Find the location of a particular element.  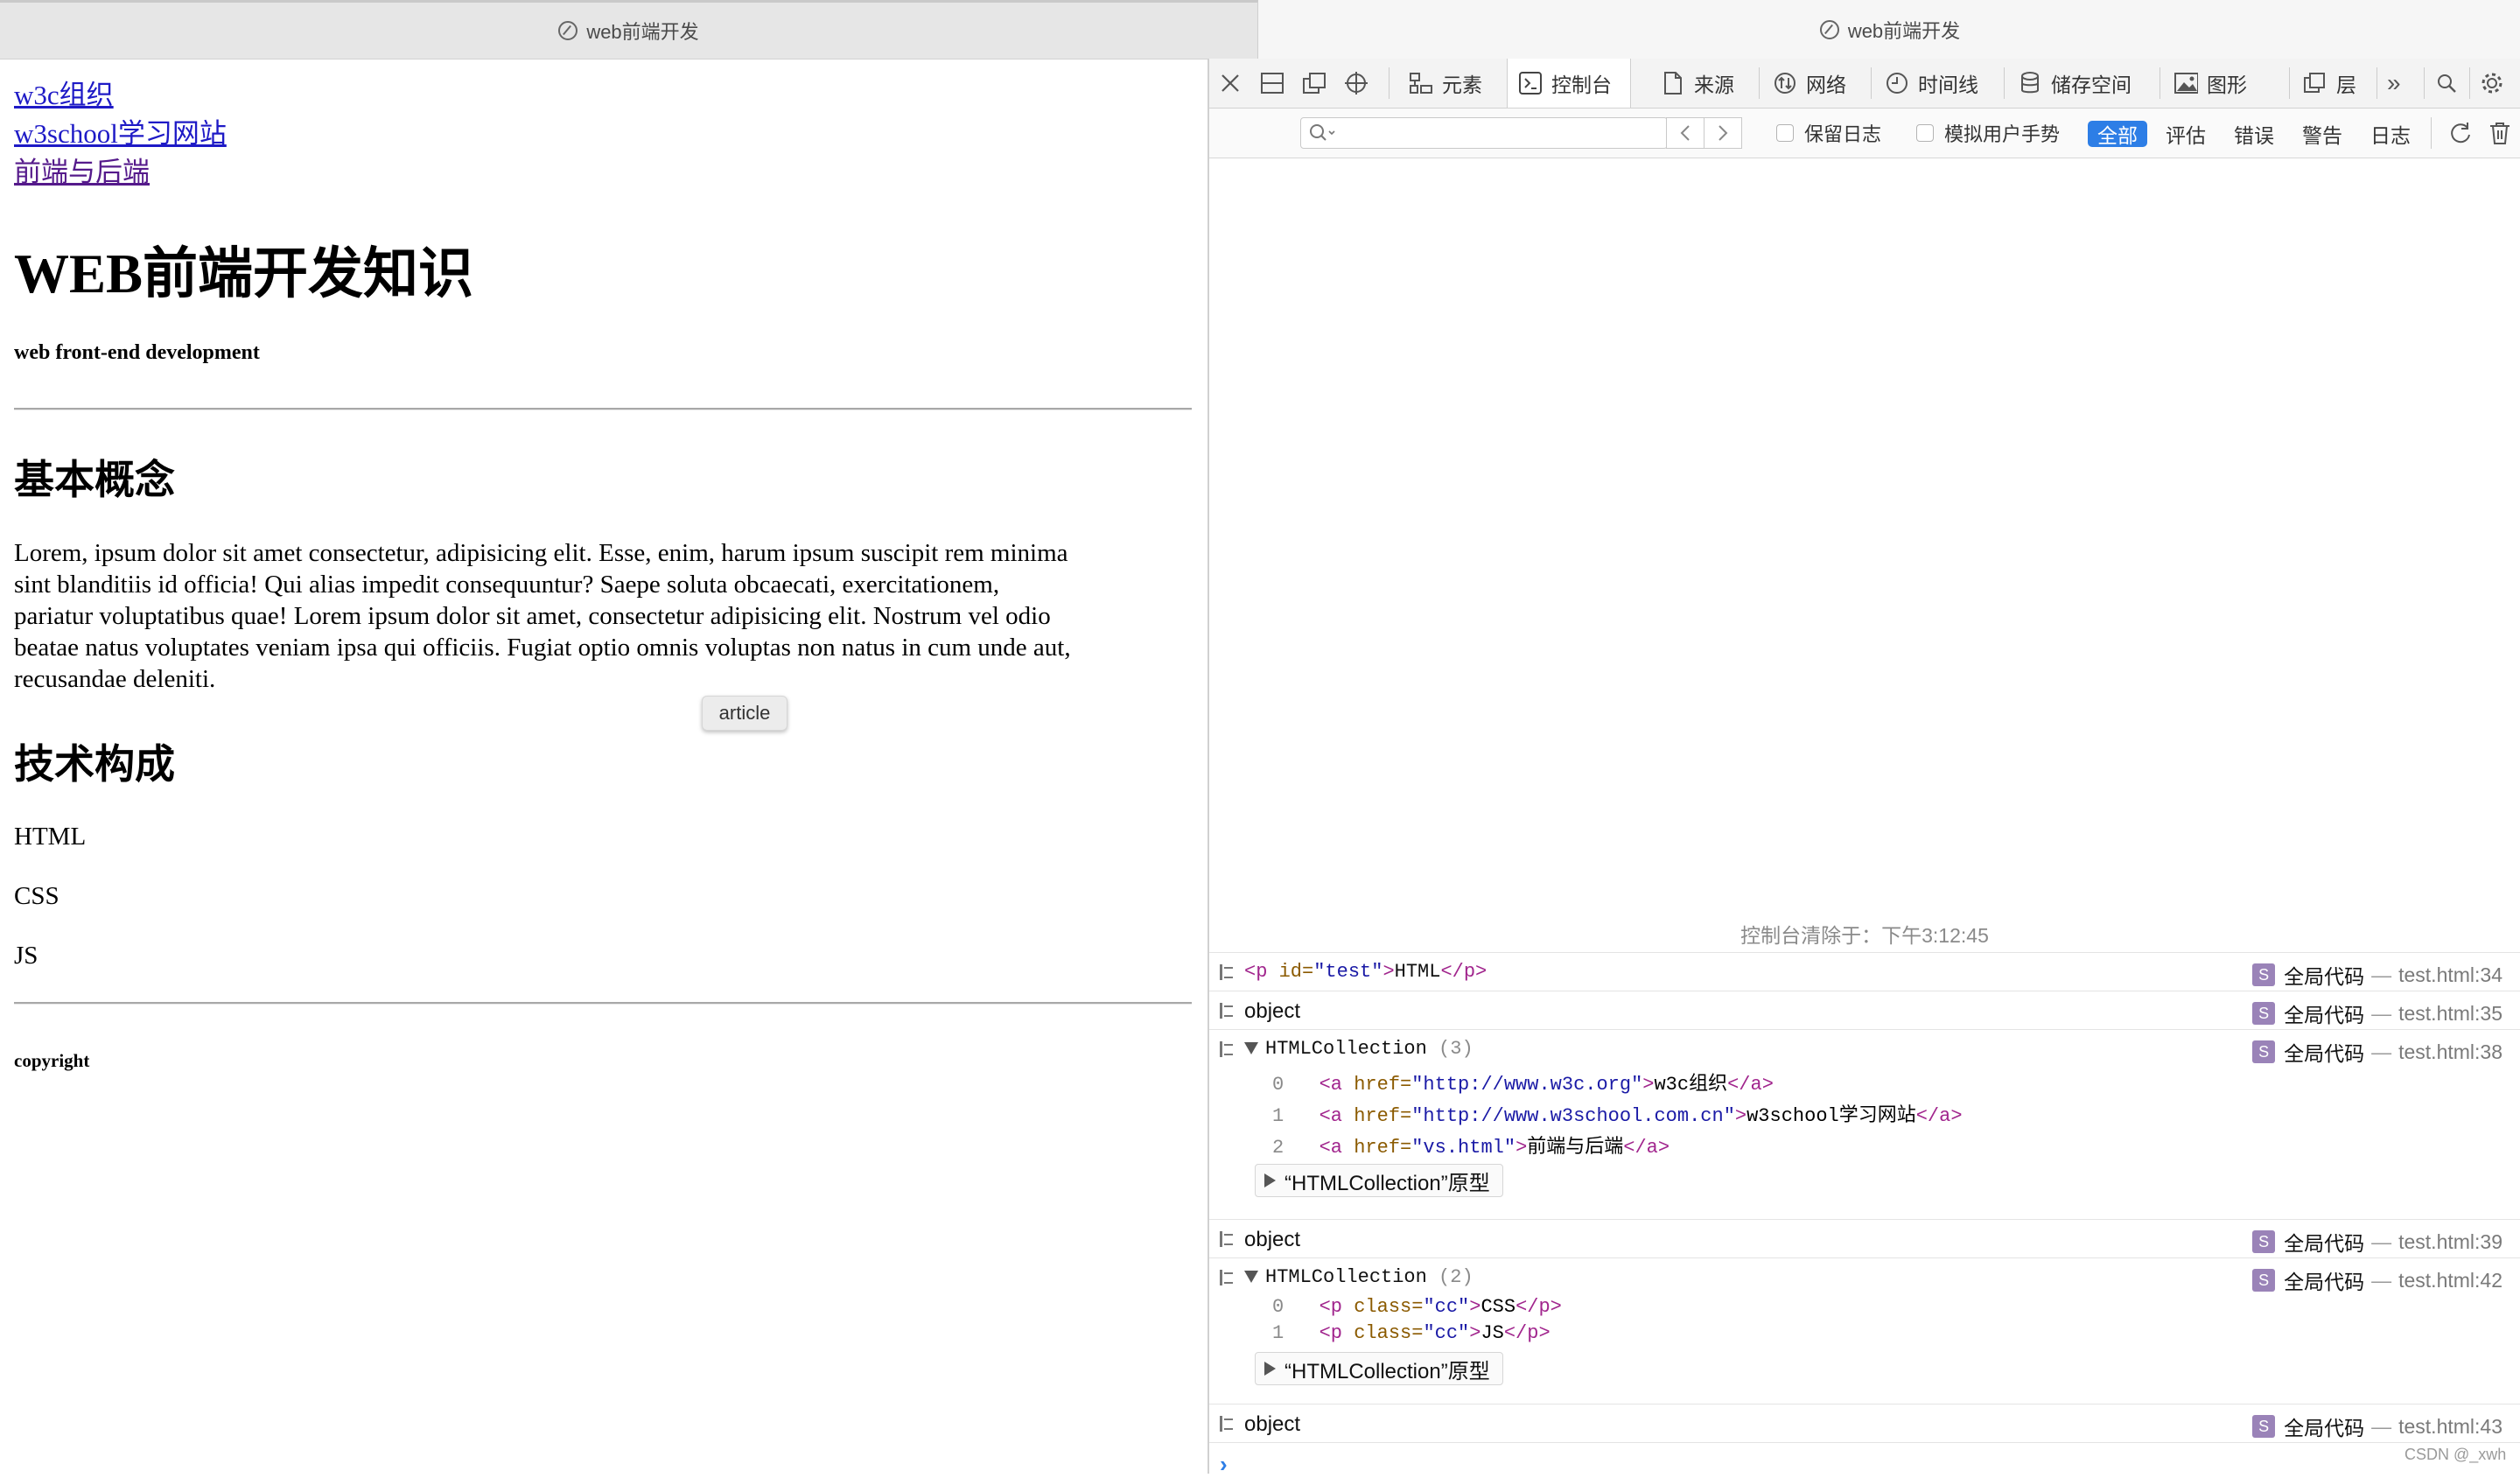

preserve-log-checkbox: 保留日志 is located at coordinates (1828, 134).